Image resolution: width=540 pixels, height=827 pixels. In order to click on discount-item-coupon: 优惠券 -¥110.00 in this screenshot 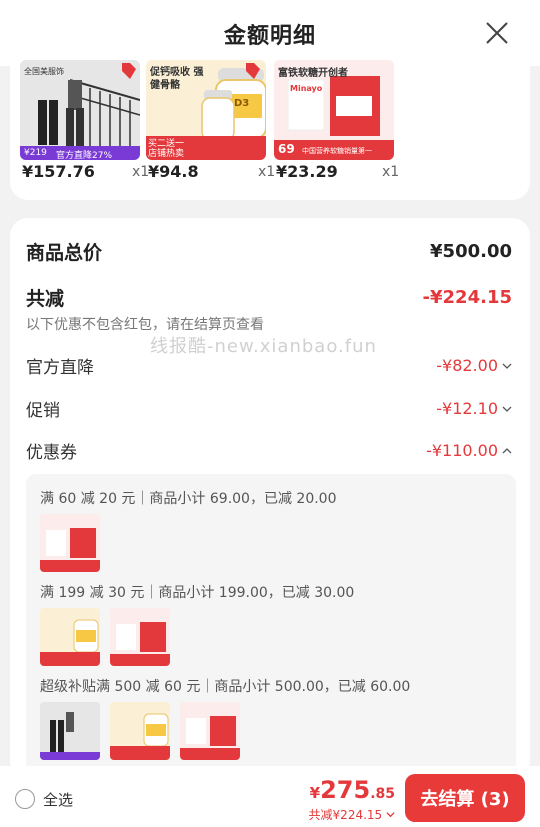, I will do `click(269, 450)`.